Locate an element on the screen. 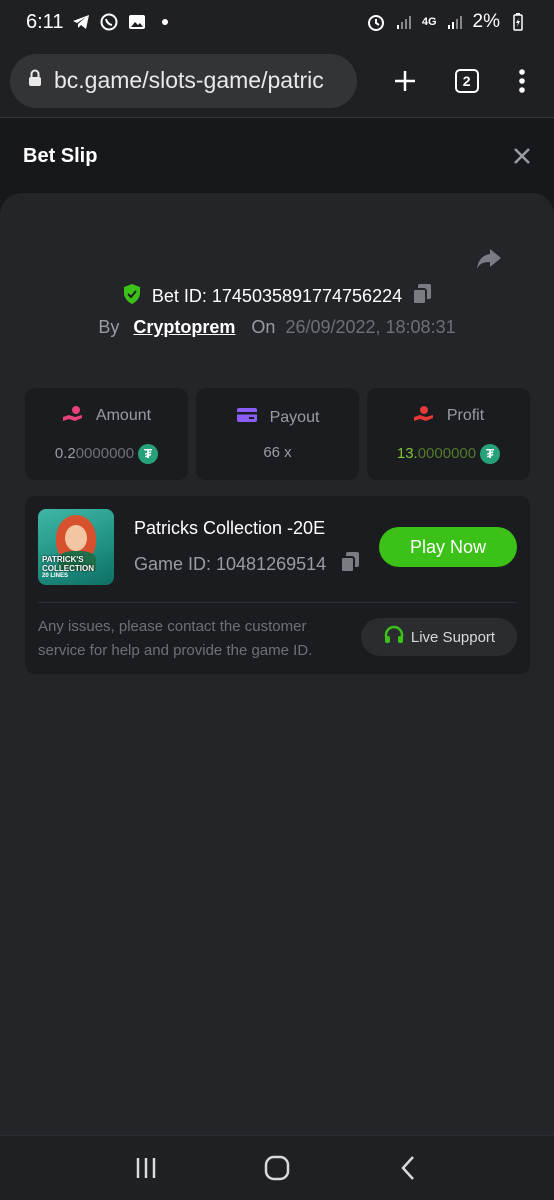 The width and height of the screenshot is (554, 1200). copy-game-id-button is located at coordinates (350, 564).